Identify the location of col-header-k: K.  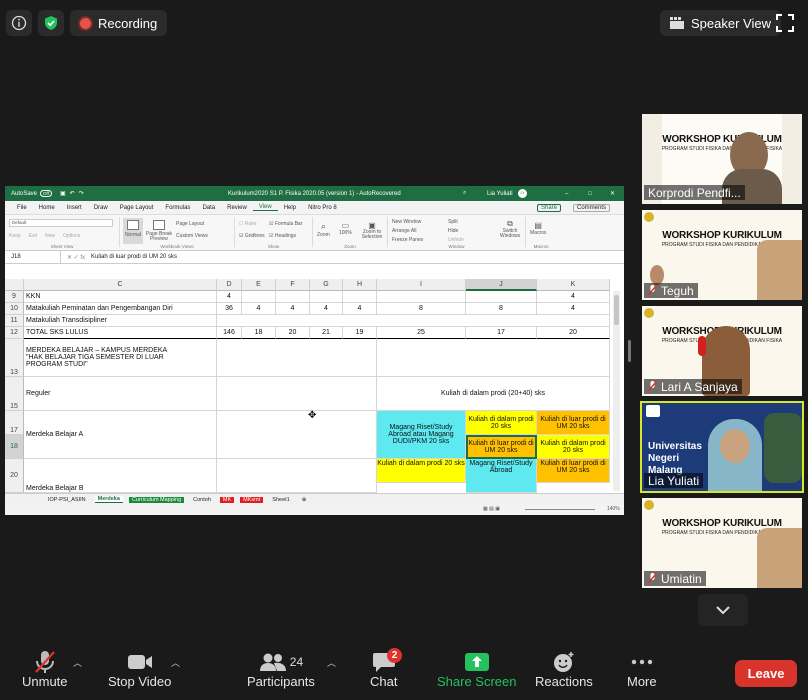
(573, 285).